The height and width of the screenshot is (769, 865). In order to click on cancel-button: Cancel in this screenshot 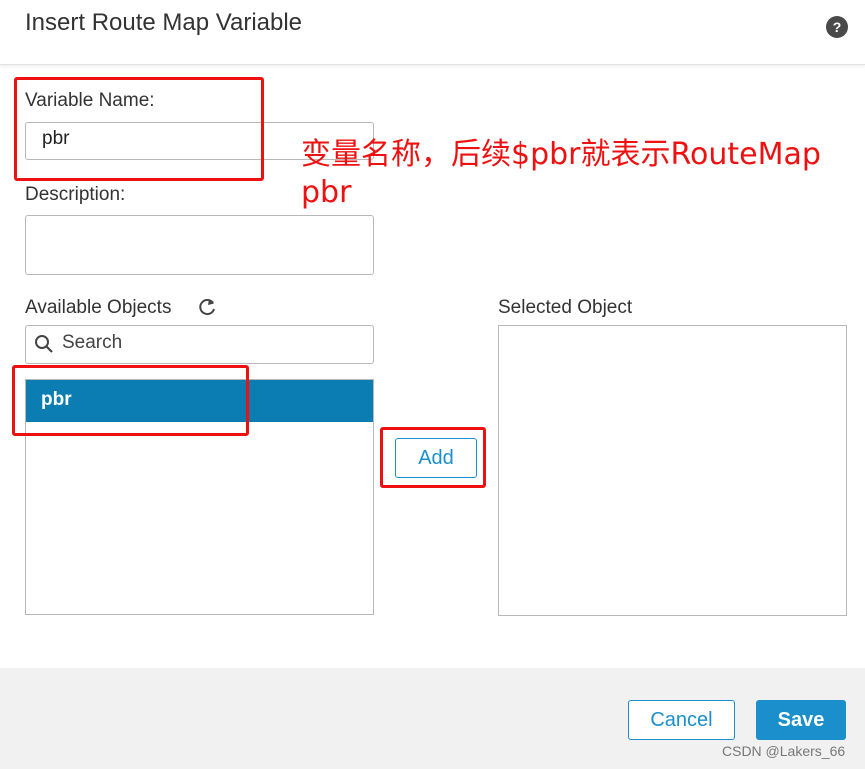, I will do `click(681, 720)`.